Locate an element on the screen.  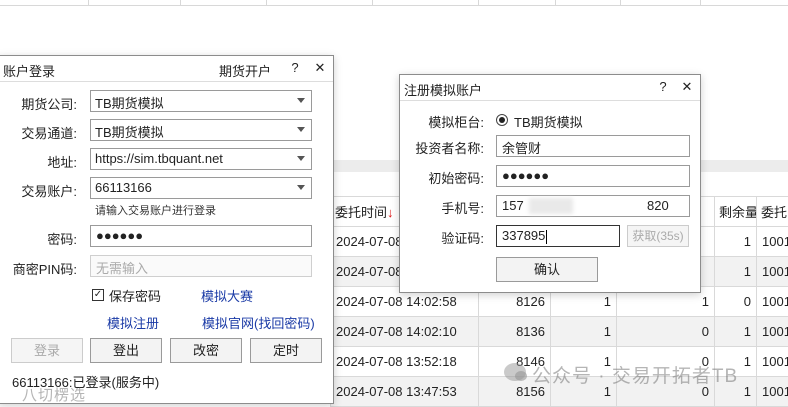
change-password-button: 改密 is located at coordinates (206, 350).